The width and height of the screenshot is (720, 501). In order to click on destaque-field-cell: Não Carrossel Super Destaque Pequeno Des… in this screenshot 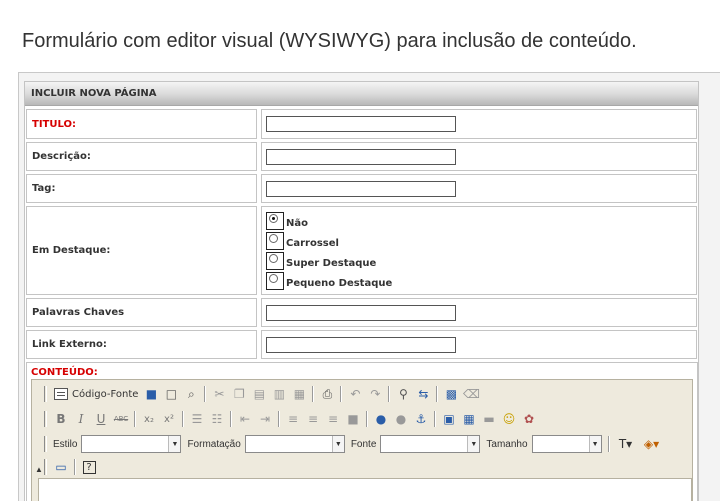, I will do `click(479, 250)`.